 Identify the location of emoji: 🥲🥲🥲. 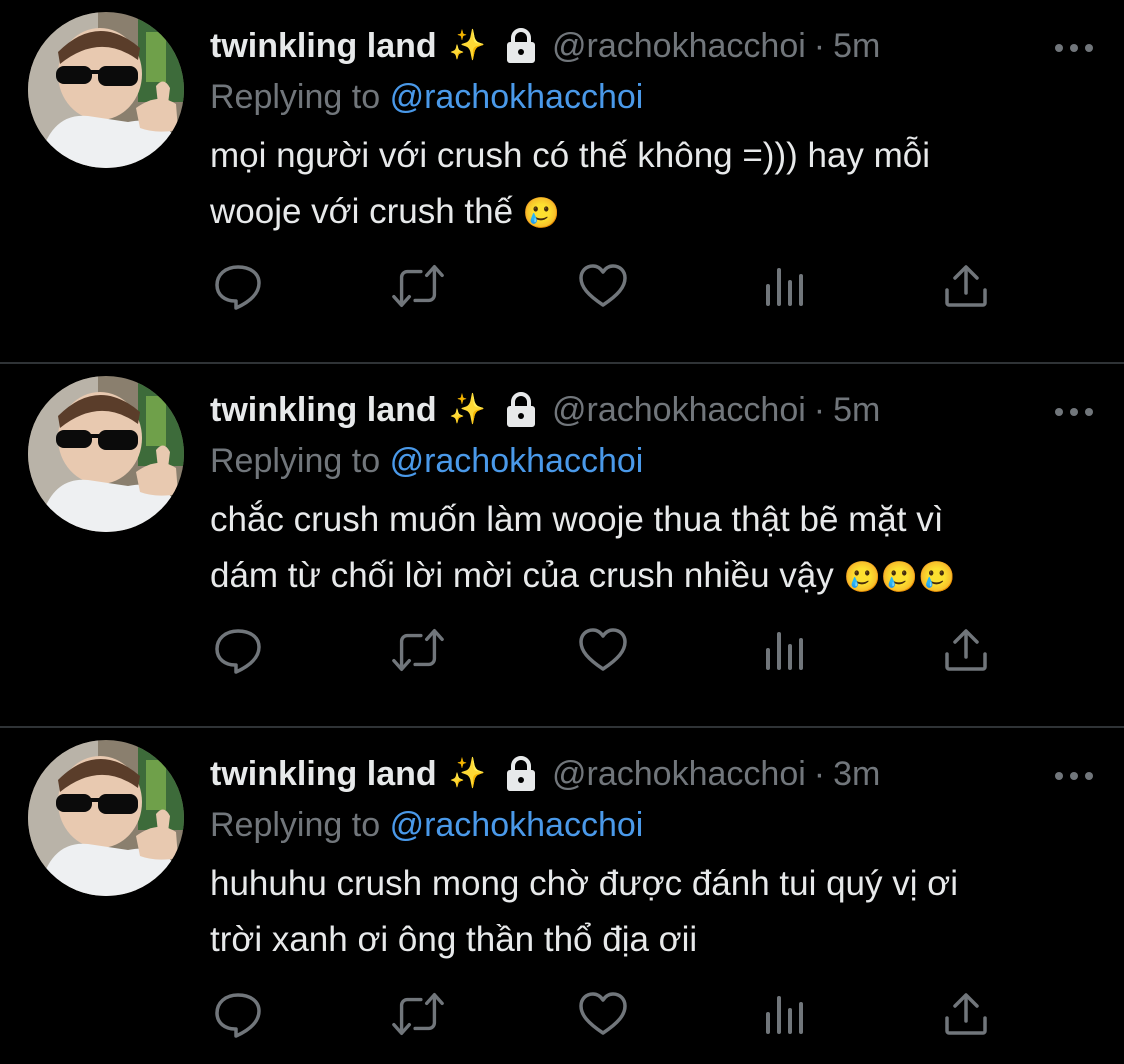
(899, 577).